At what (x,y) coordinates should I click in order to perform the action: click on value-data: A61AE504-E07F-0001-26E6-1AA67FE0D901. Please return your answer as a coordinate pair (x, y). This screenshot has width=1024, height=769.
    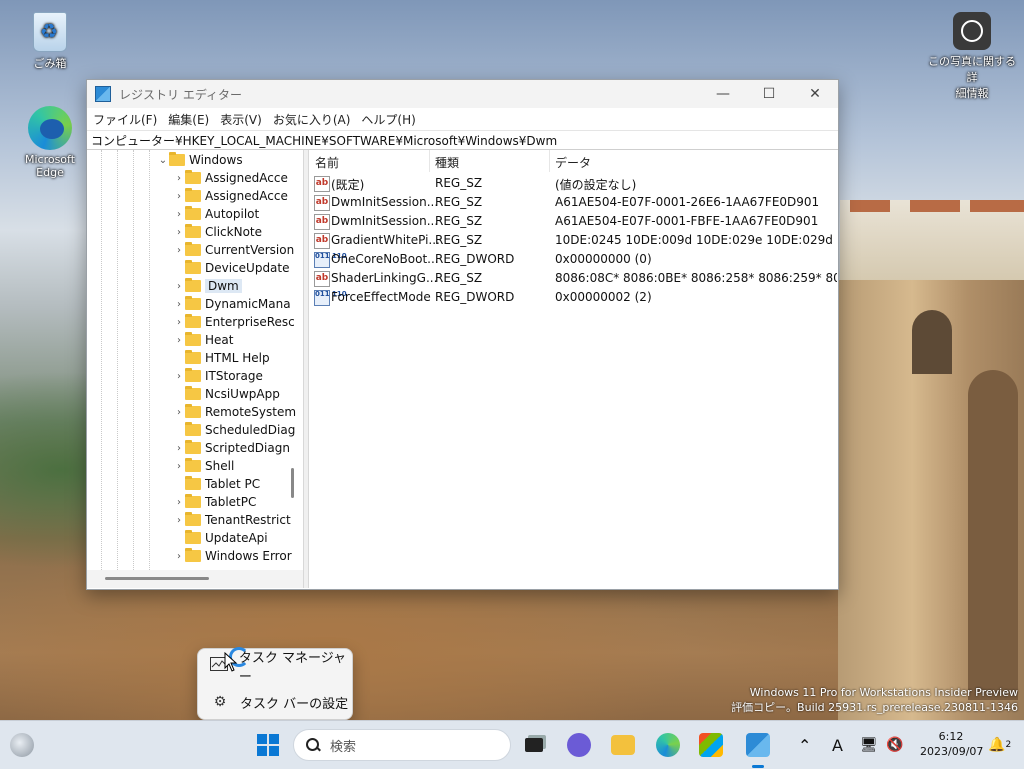
    Looking at the image, I should click on (687, 202).